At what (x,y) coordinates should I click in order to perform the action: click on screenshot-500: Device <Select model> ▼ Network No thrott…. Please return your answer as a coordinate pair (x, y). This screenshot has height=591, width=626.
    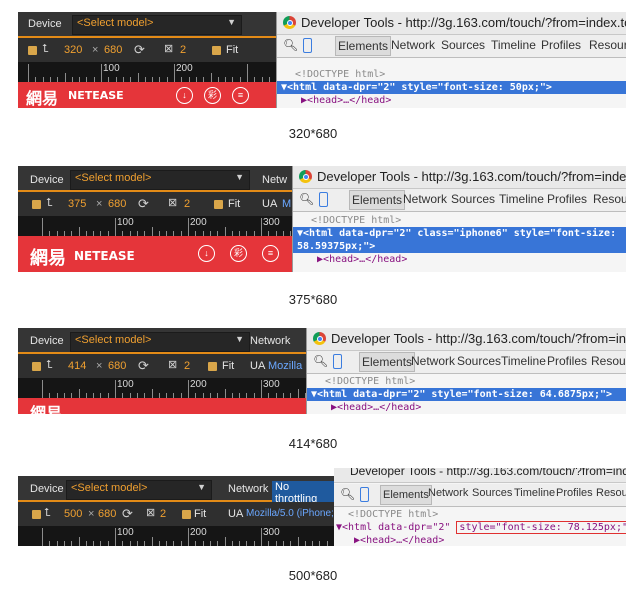
    Looking at the image, I should click on (322, 507).